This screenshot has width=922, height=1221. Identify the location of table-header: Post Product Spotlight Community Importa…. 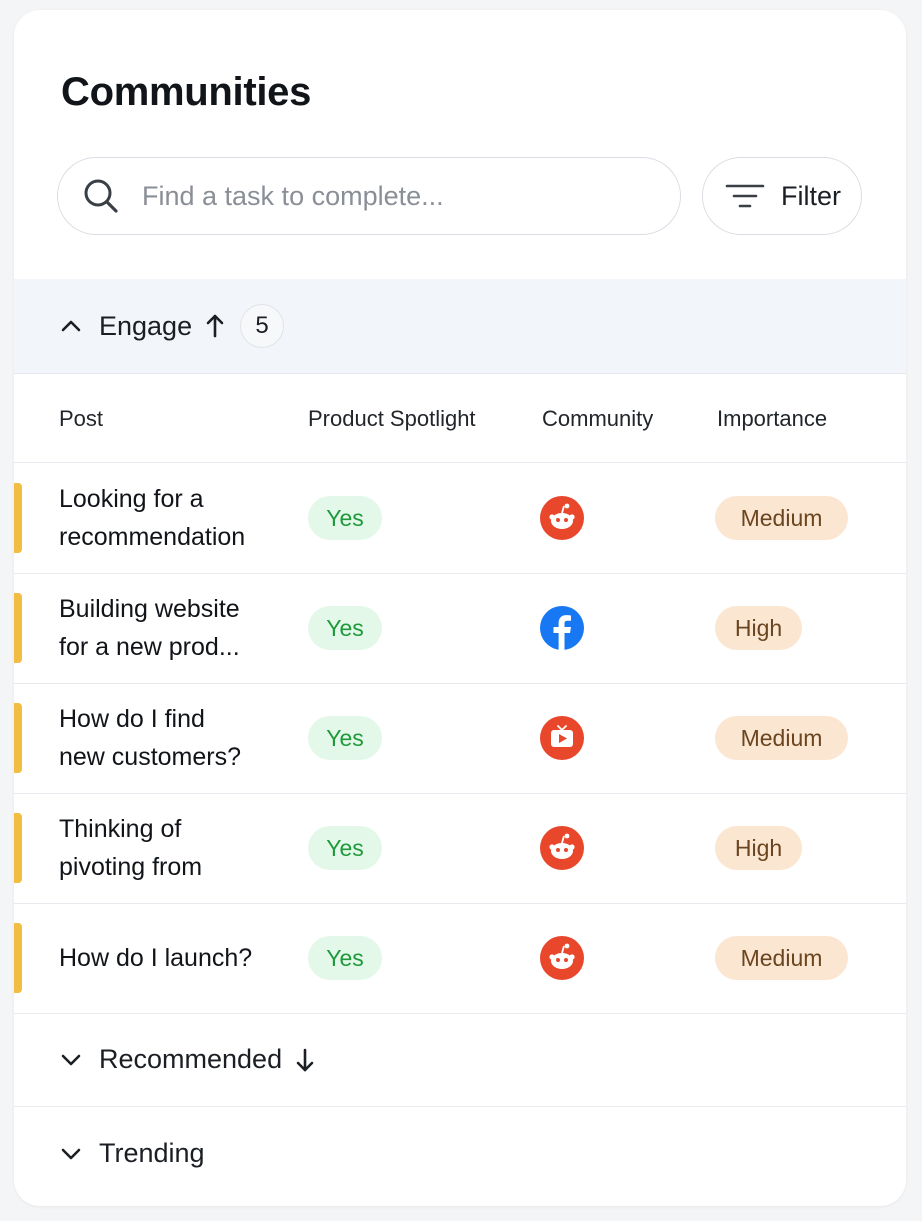
(460, 418).